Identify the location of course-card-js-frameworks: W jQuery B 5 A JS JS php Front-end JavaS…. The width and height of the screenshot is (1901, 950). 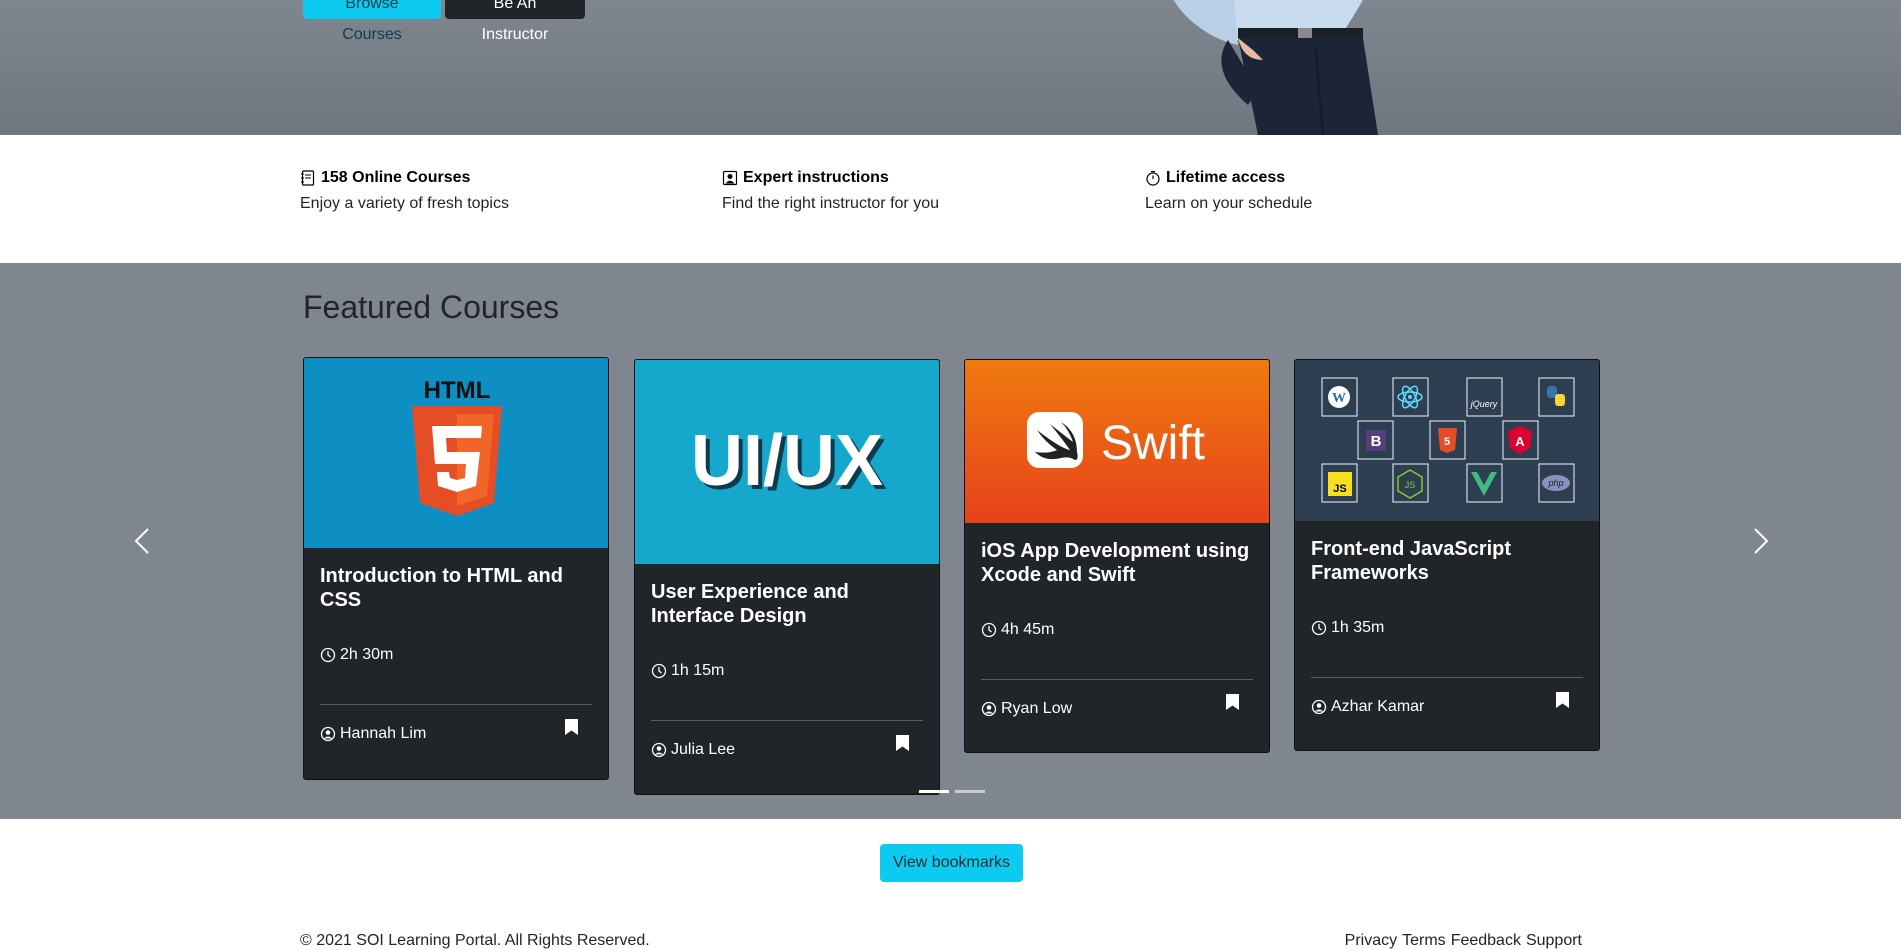
(1447, 555).